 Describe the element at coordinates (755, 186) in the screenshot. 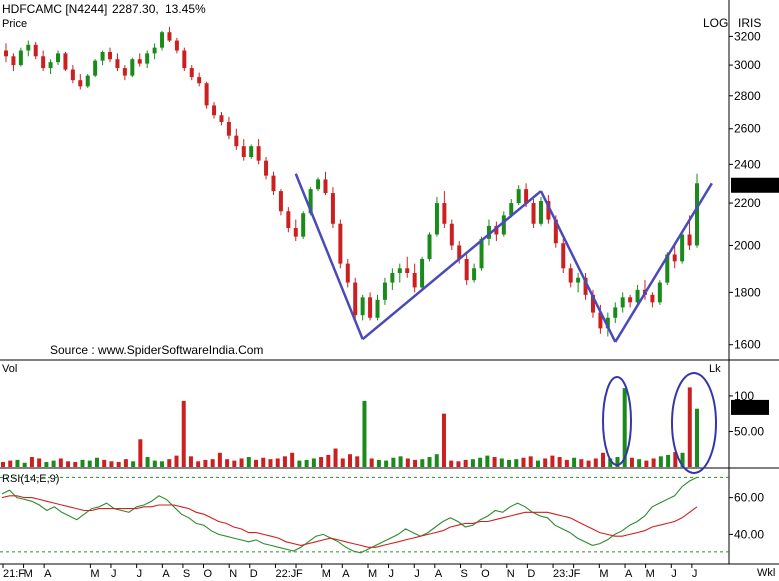

I see `last-price-value: 2287.30` at that location.